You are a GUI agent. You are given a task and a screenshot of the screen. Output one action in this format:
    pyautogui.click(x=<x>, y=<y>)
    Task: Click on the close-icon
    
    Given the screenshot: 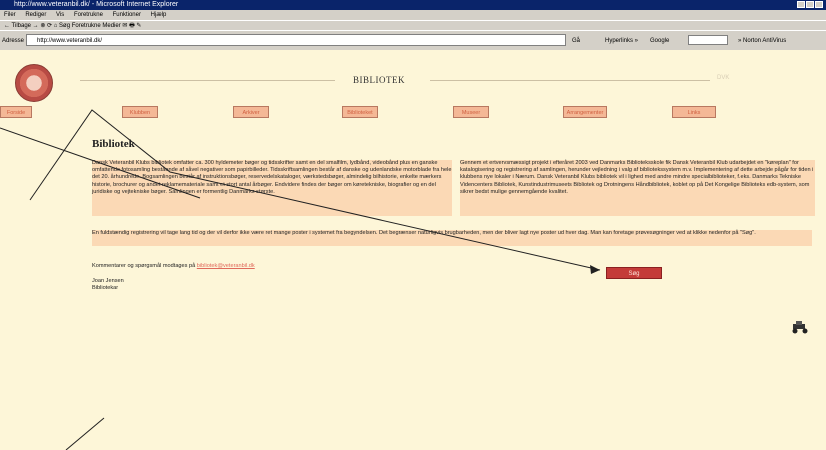 What is the action you would take?
    pyautogui.click(x=819, y=4)
    